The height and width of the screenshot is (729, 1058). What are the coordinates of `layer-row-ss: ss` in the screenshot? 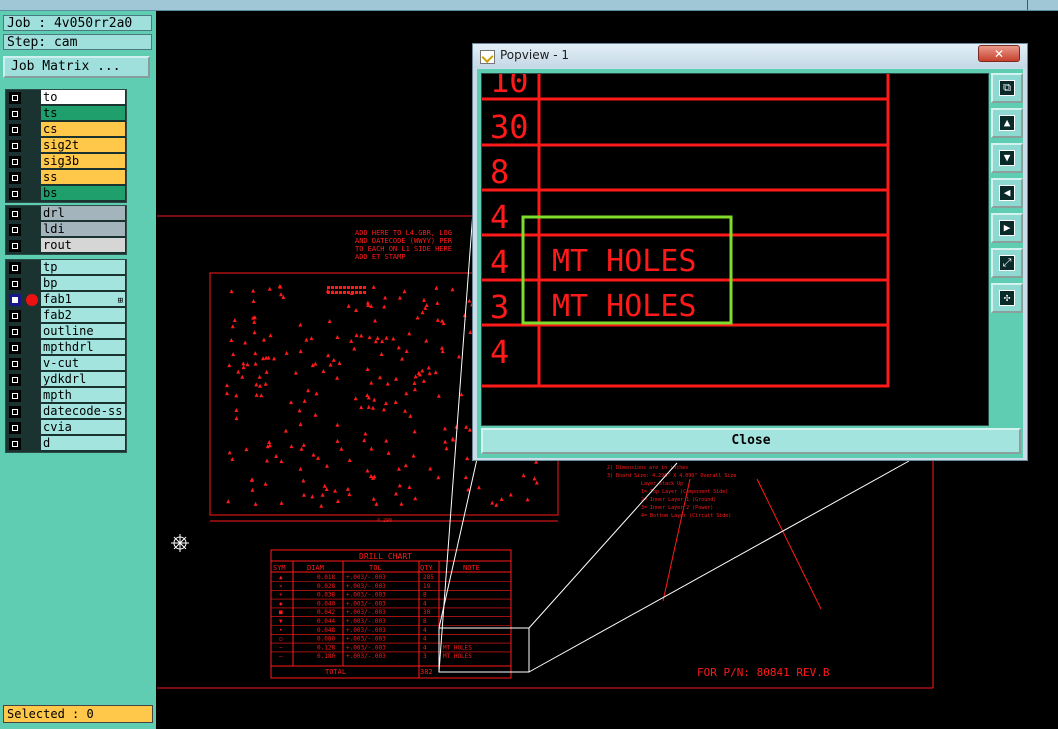 It's located at (66, 178).